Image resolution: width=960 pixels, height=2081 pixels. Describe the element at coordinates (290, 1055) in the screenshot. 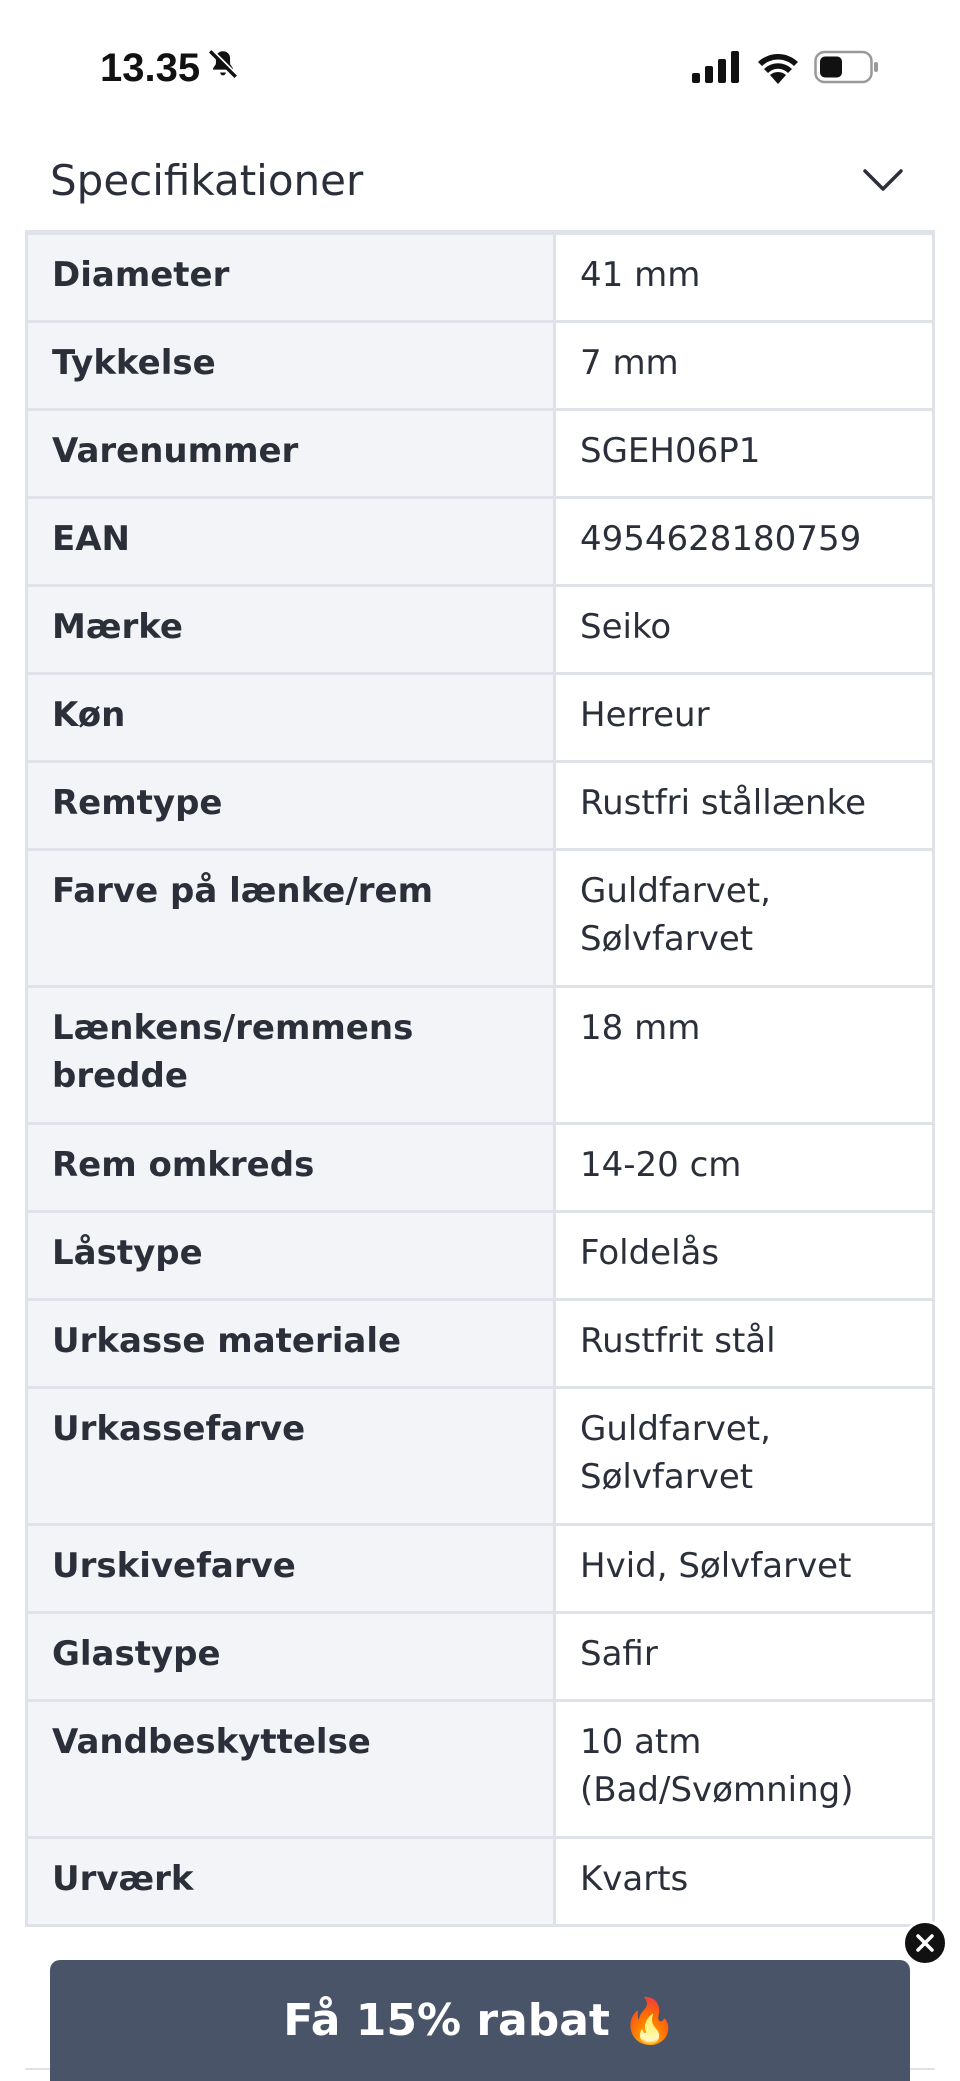

I see `spec-label: Lænkens/remmens bredde` at that location.